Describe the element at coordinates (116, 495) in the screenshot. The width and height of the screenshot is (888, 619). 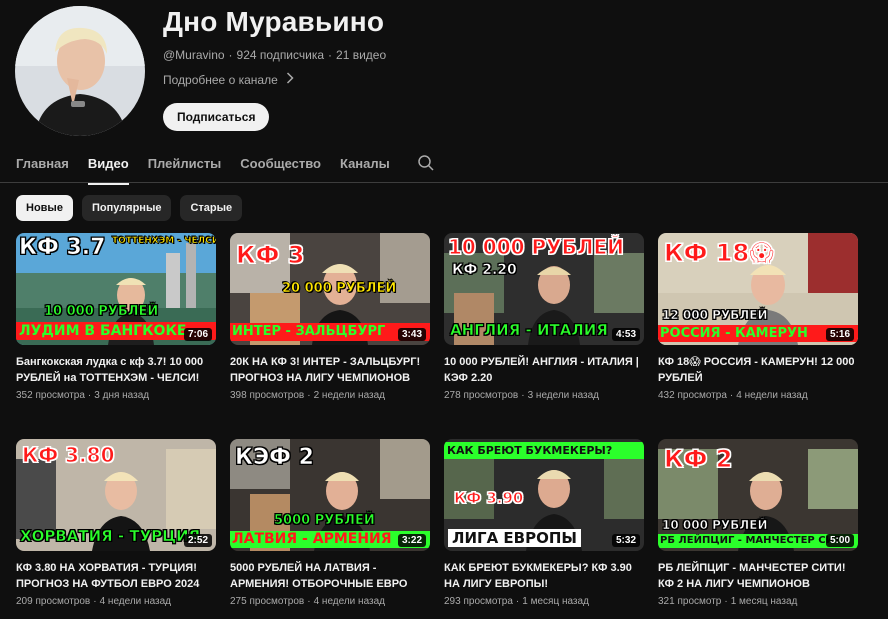
I see `video-thumbnail: КФ 3.80 ХОРВАТИЯ - ТУРЦИЯ 2:52` at that location.